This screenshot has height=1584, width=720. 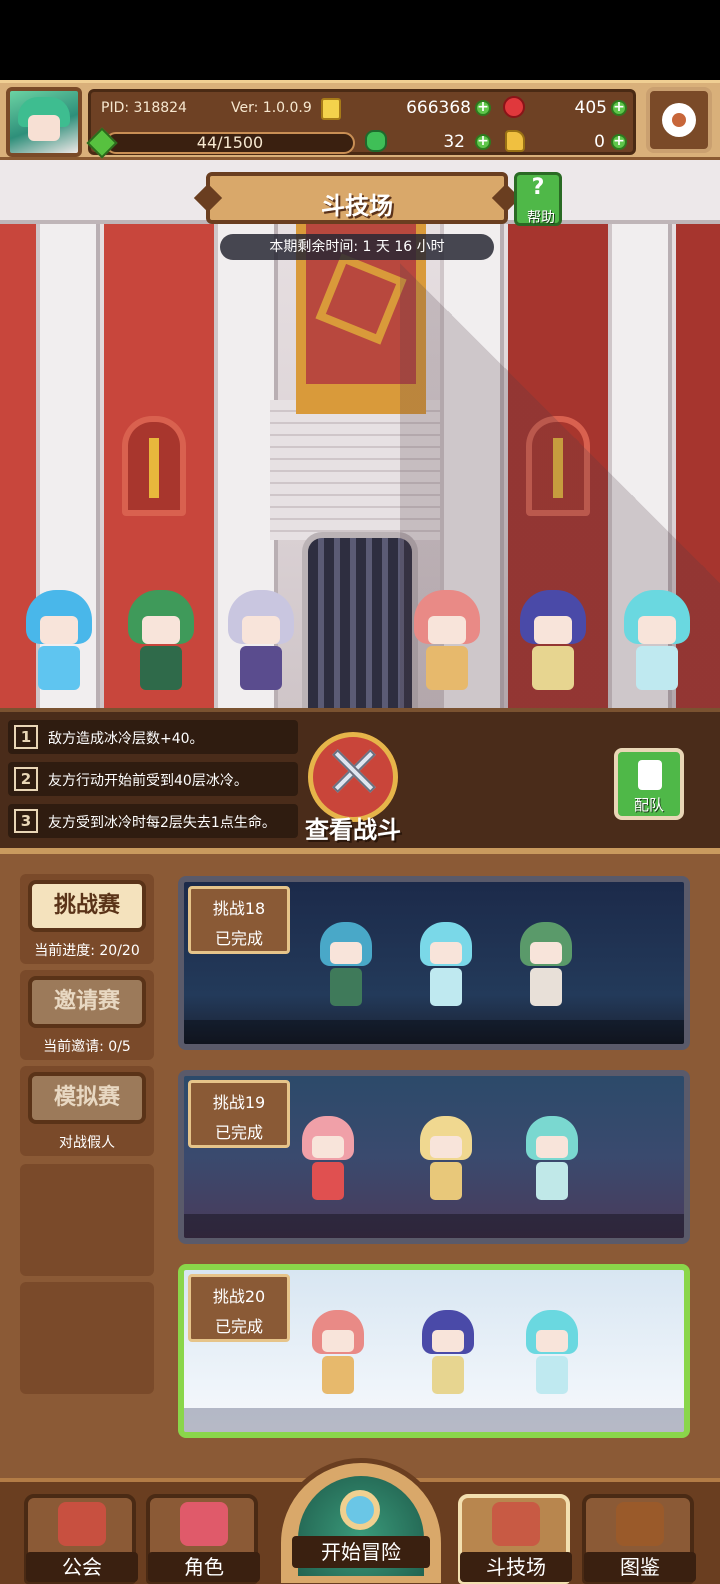 What do you see at coordinates (438, 108) in the screenshot?
I see `gold-amount: 666368` at bounding box center [438, 108].